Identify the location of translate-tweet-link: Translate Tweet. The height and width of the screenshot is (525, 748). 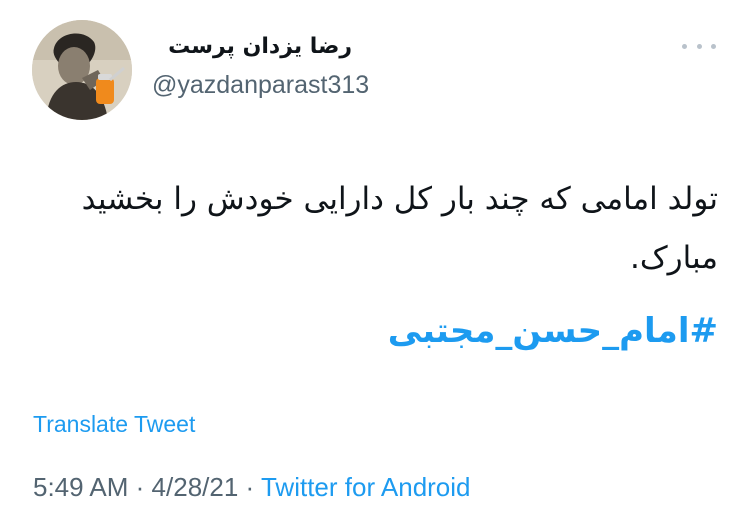
(114, 424).